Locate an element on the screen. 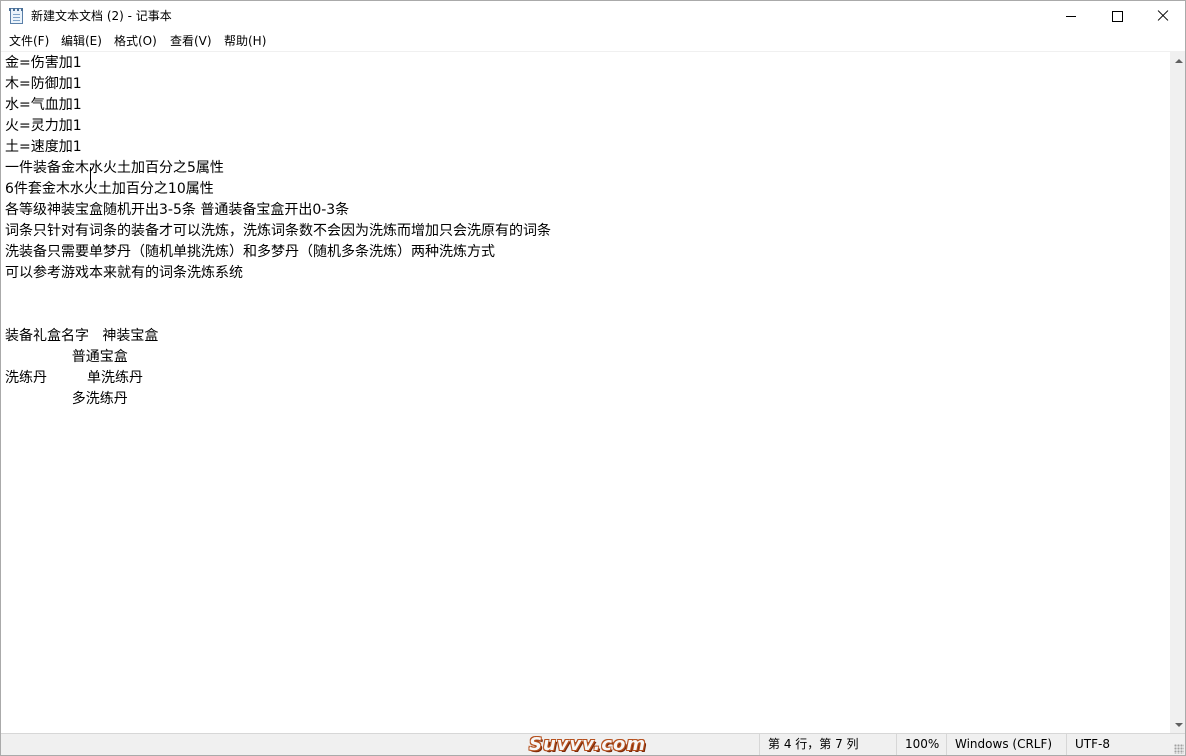 Image resolution: width=1186 pixels, height=756 pixels. zoom-level: 100% is located at coordinates (921, 744).